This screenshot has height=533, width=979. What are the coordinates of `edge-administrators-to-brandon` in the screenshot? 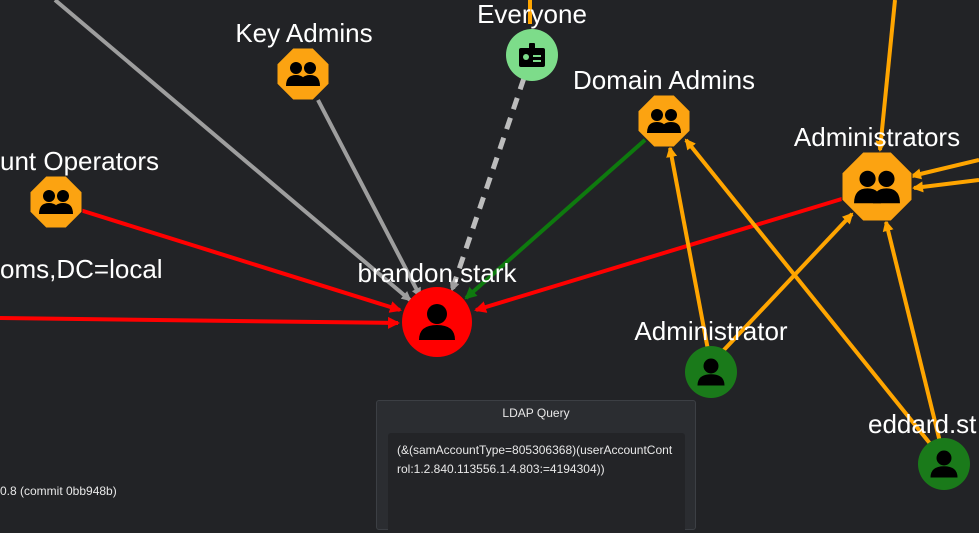 It's located at (660, 254).